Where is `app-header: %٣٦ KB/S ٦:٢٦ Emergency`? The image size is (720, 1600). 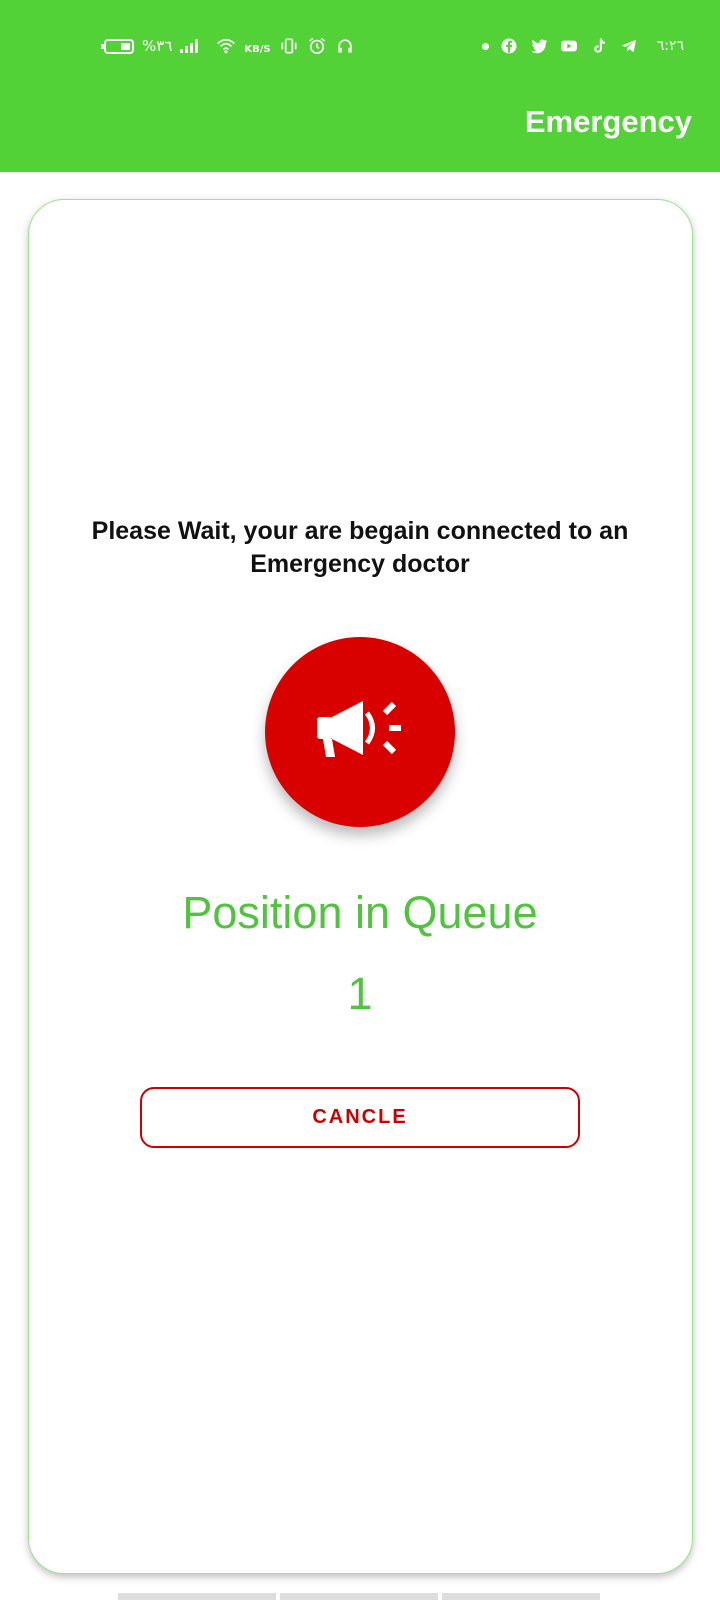 app-header: %٣٦ KB/S ٦:٢٦ Emergency is located at coordinates (360, 86).